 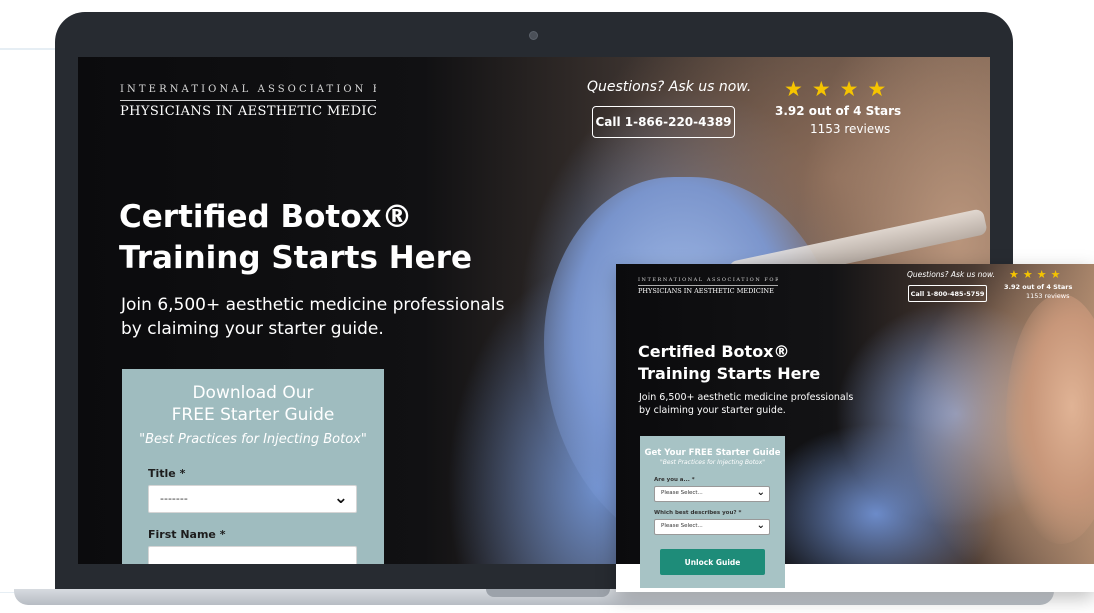 I want to click on reviews-count: 1153 reviews, so click(x=850, y=129).